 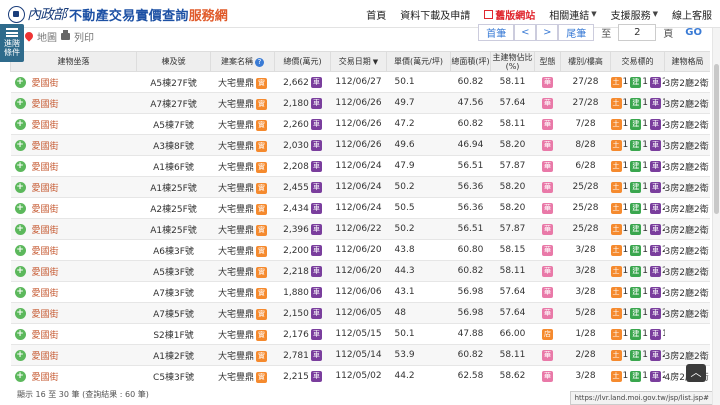 I want to click on col-header-layout: 建物格局, so click(x=687, y=61).